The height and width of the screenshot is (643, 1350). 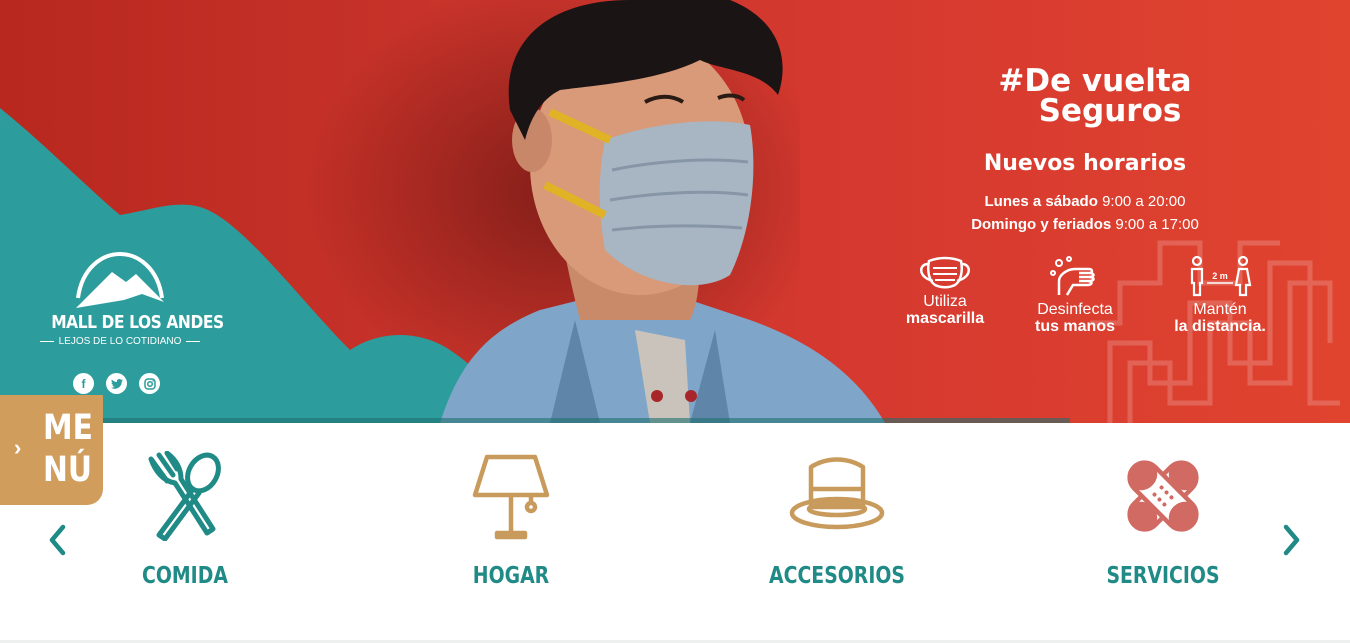 I want to click on distance-badge: 2 m, so click(x=1220, y=276).